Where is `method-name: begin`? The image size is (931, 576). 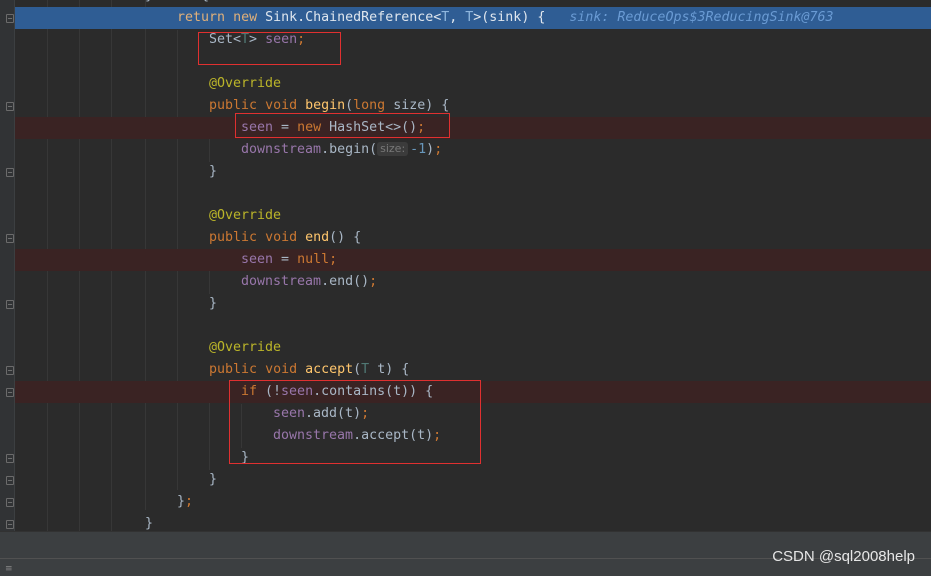
method-name: begin is located at coordinates (325, 105).